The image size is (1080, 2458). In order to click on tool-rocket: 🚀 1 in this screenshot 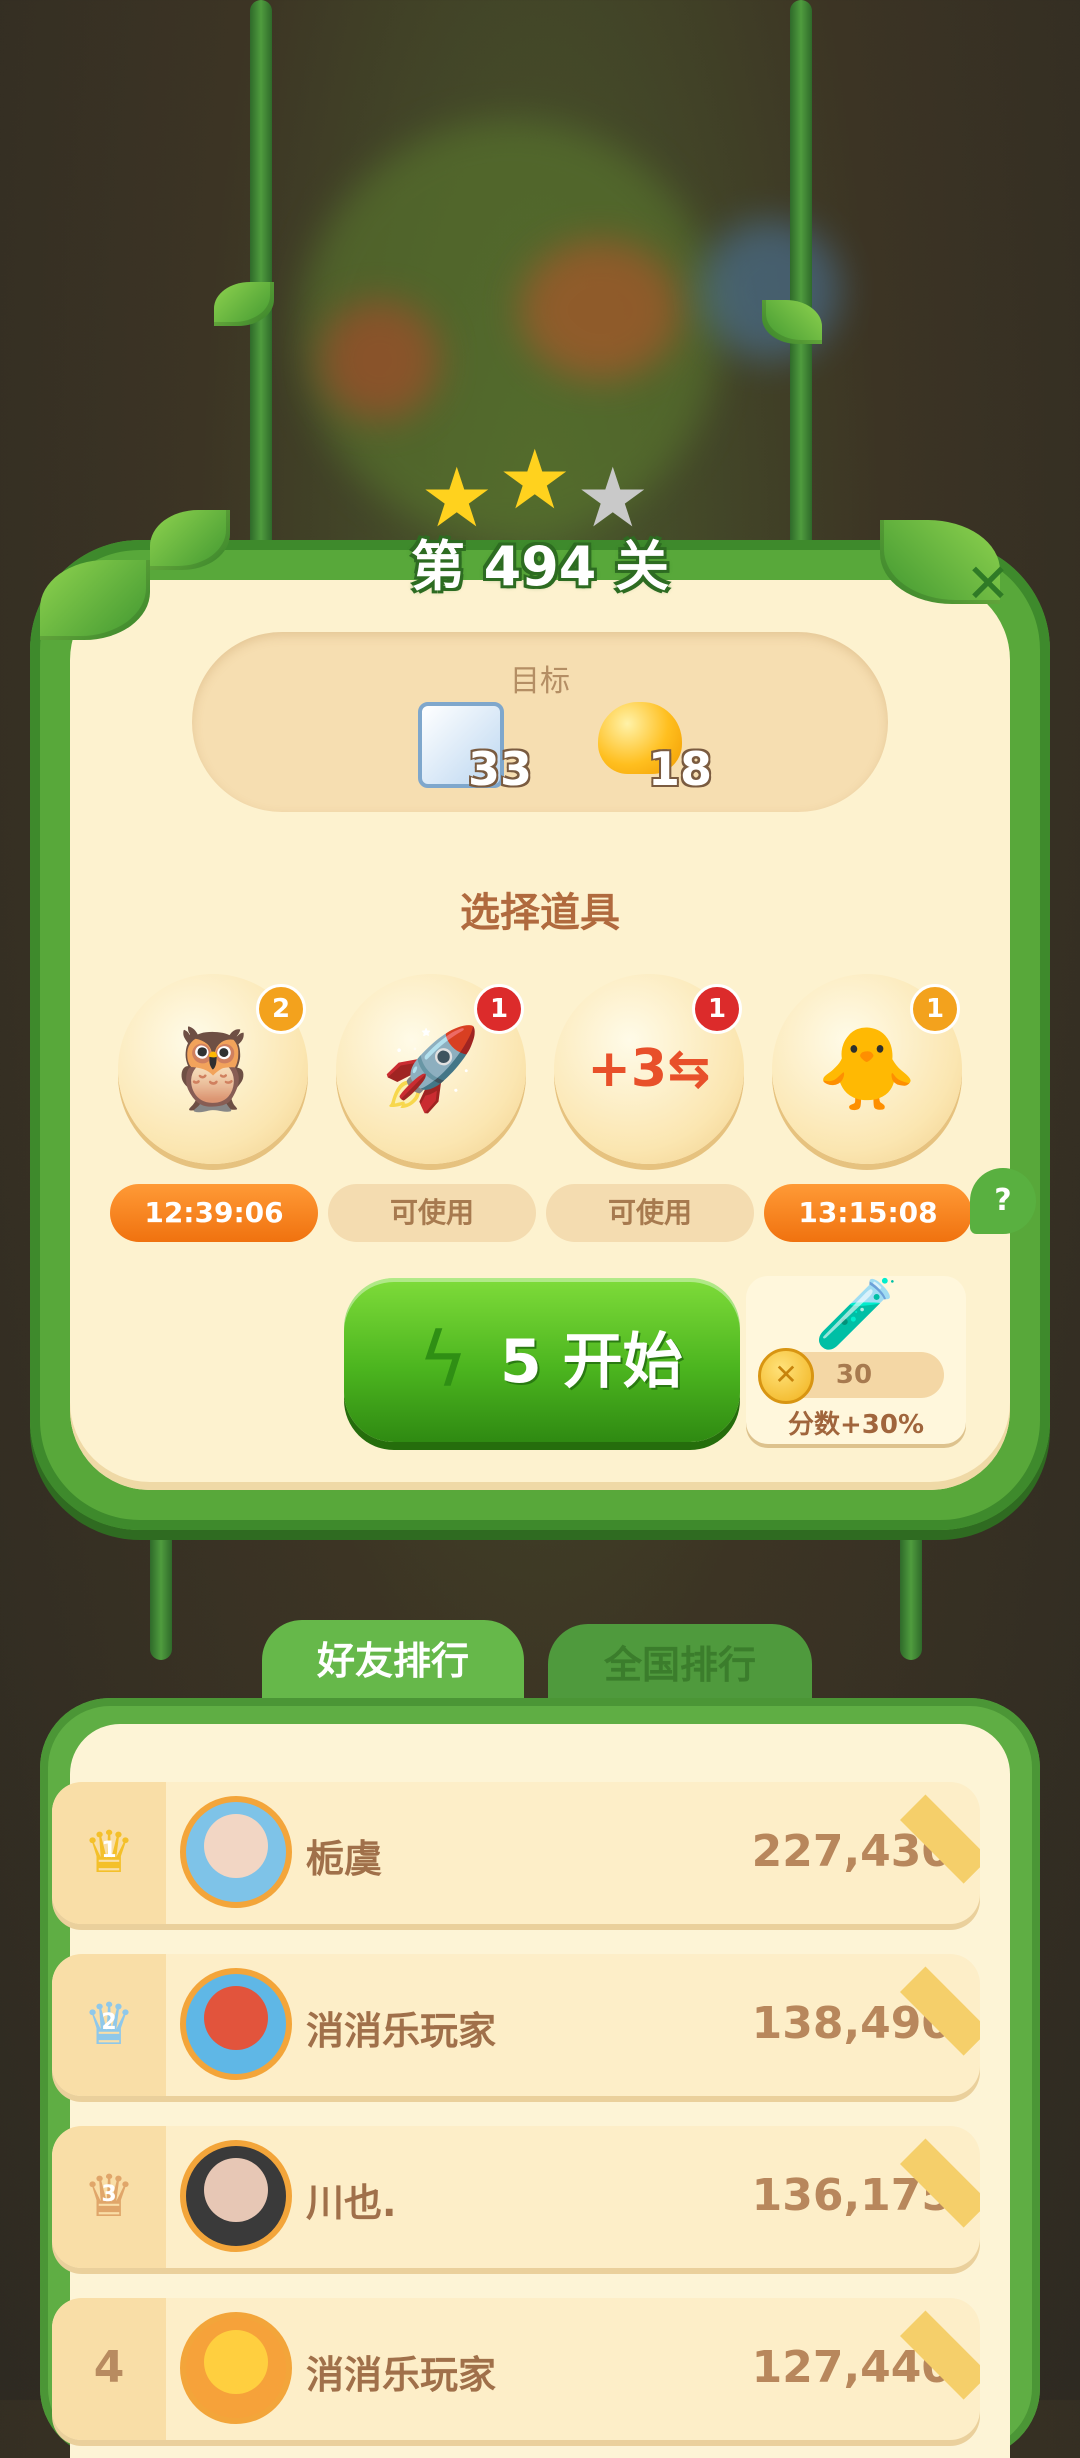, I will do `click(431, 1069)`.